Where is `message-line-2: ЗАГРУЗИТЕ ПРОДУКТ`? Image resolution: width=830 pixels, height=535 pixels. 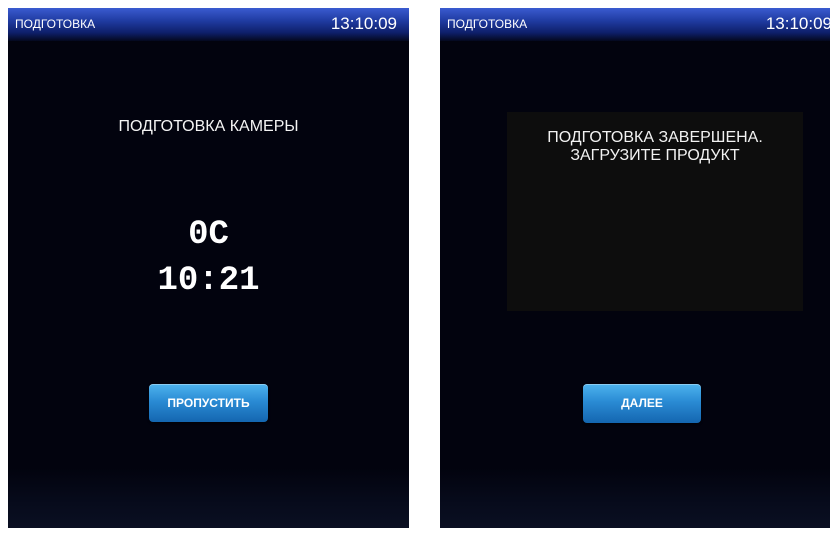
message-line-2: ЗАГРУЗИТЕ ПРОДУКТ is located at coordinates (655, 155).